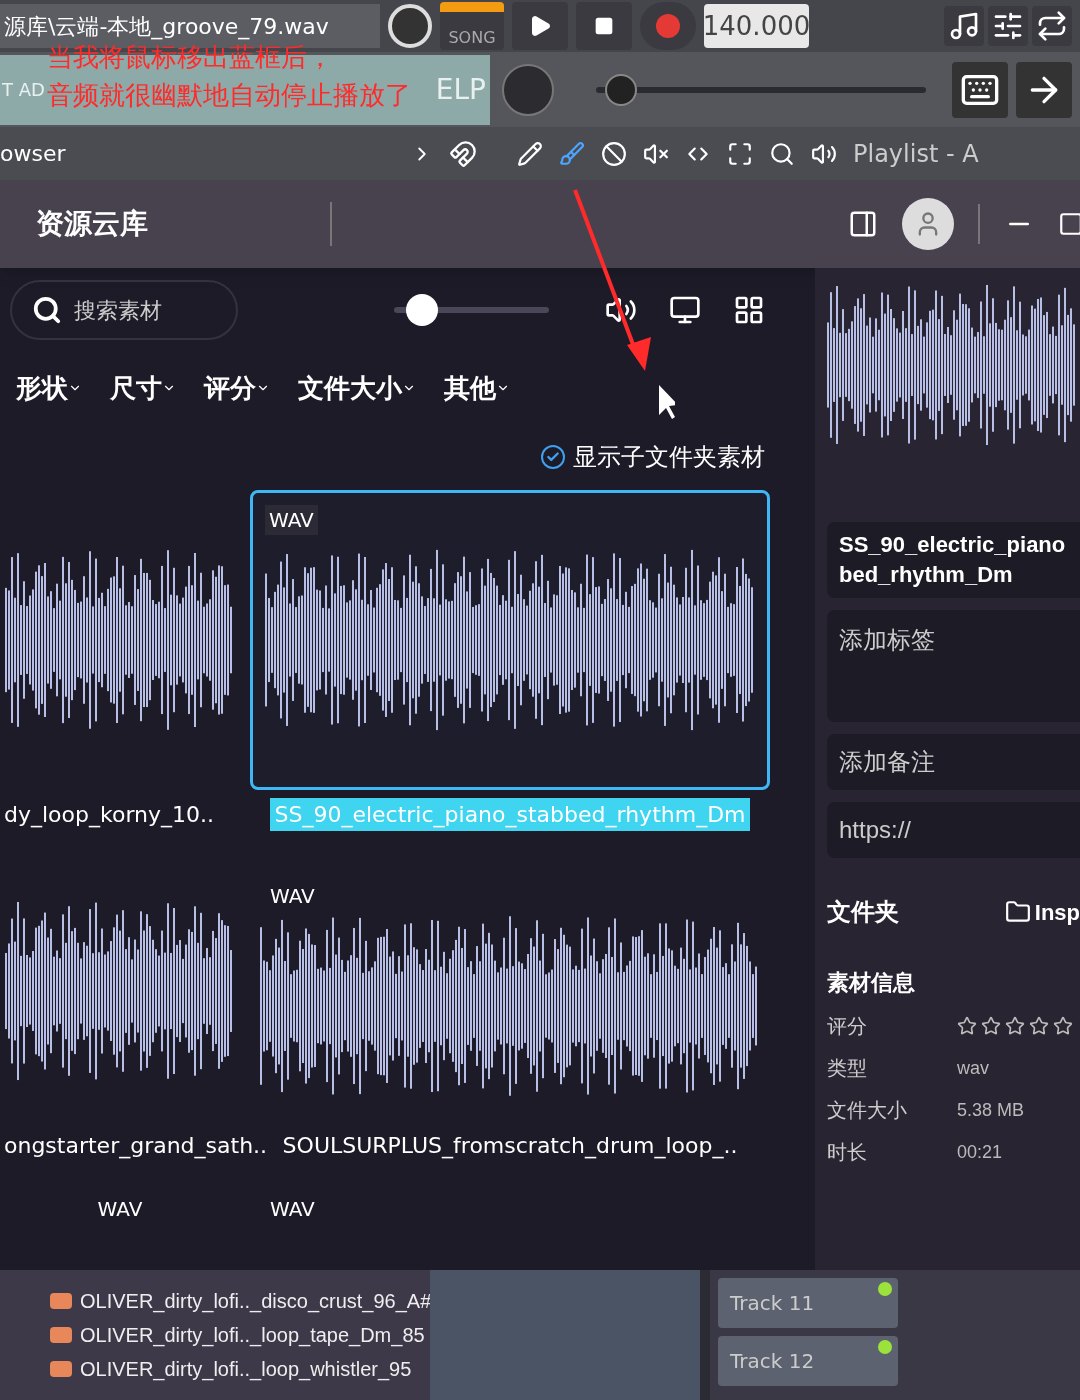 This screenshot has width=1080, height=1400. What do you see at coordinates (953, 830) in the screenshot?
I see `url-field: https://` at bounding box center [953, 830].